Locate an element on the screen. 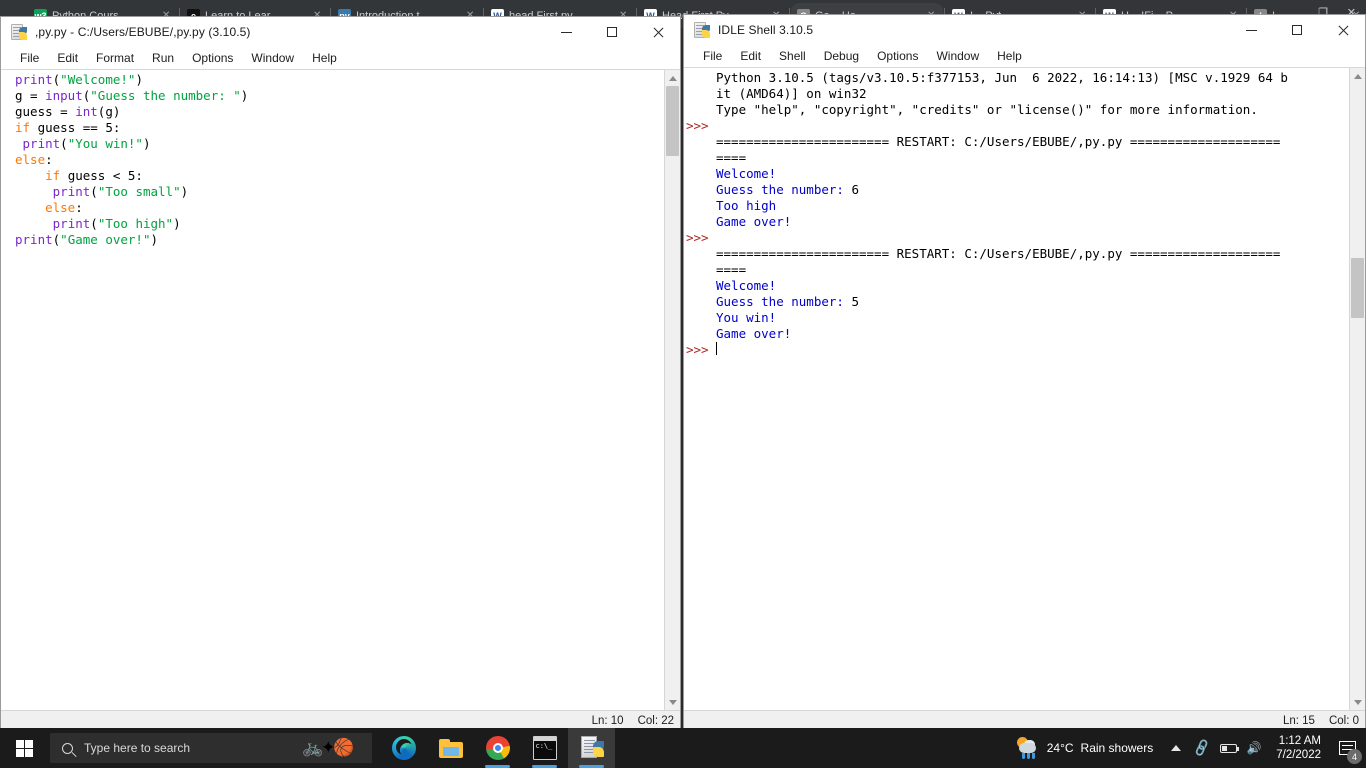 Image resolution: width=1366 pixels, height=768 pixels. shell-user-input: 5 is located at coordinates (855, 301).